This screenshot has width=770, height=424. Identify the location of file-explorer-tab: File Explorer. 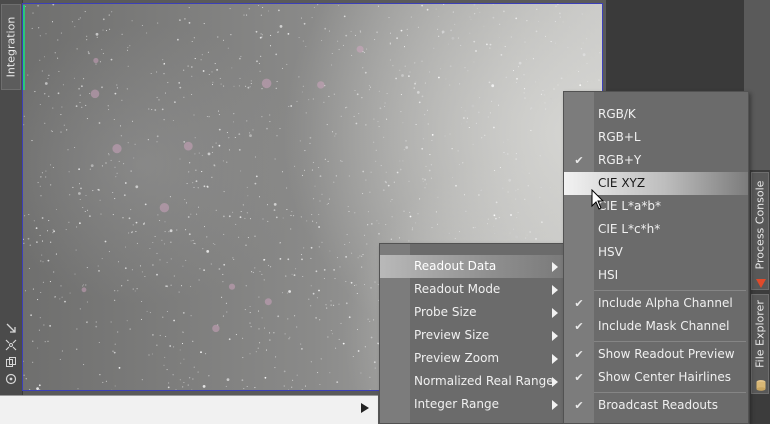
(760, 344).